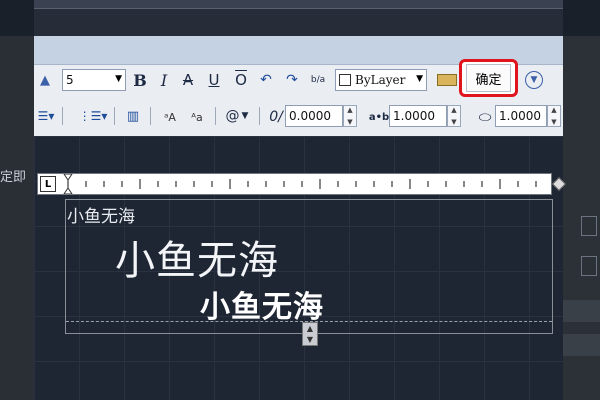 The image size is (600, 400). I want to click on left-panel-label: 定即, so click(13, 177).